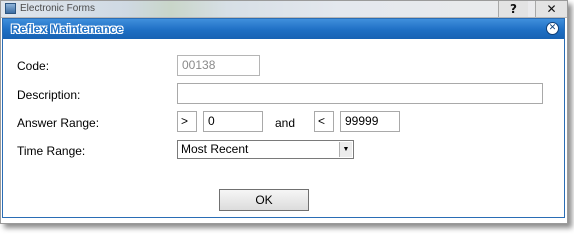  I want to click on help-button: ?, so click(513, 9).